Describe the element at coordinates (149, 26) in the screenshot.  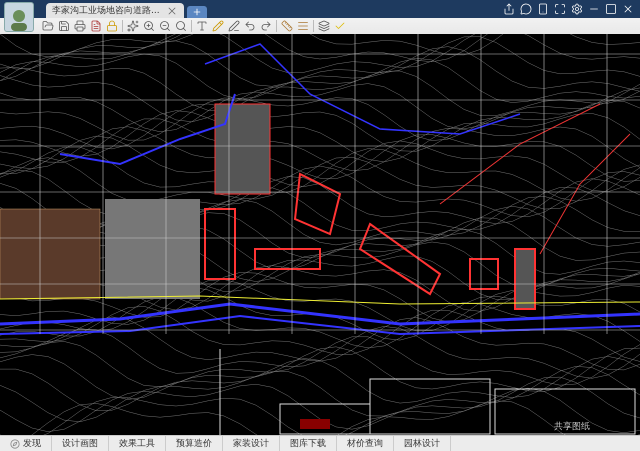
I see `zoom-in-icon` at that location.